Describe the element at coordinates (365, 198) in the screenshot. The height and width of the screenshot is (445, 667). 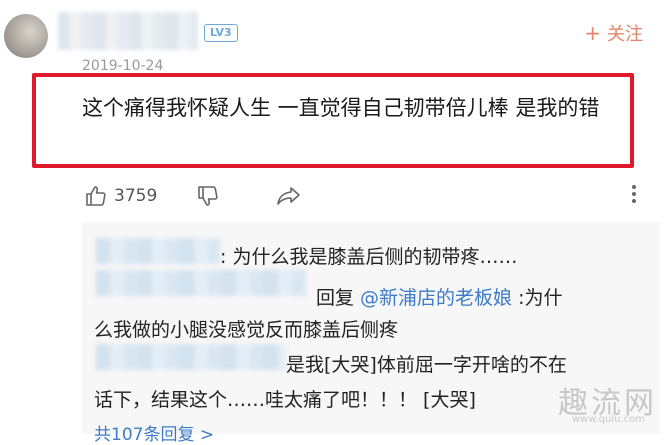
I see `comment-actions: 3759` at that location.